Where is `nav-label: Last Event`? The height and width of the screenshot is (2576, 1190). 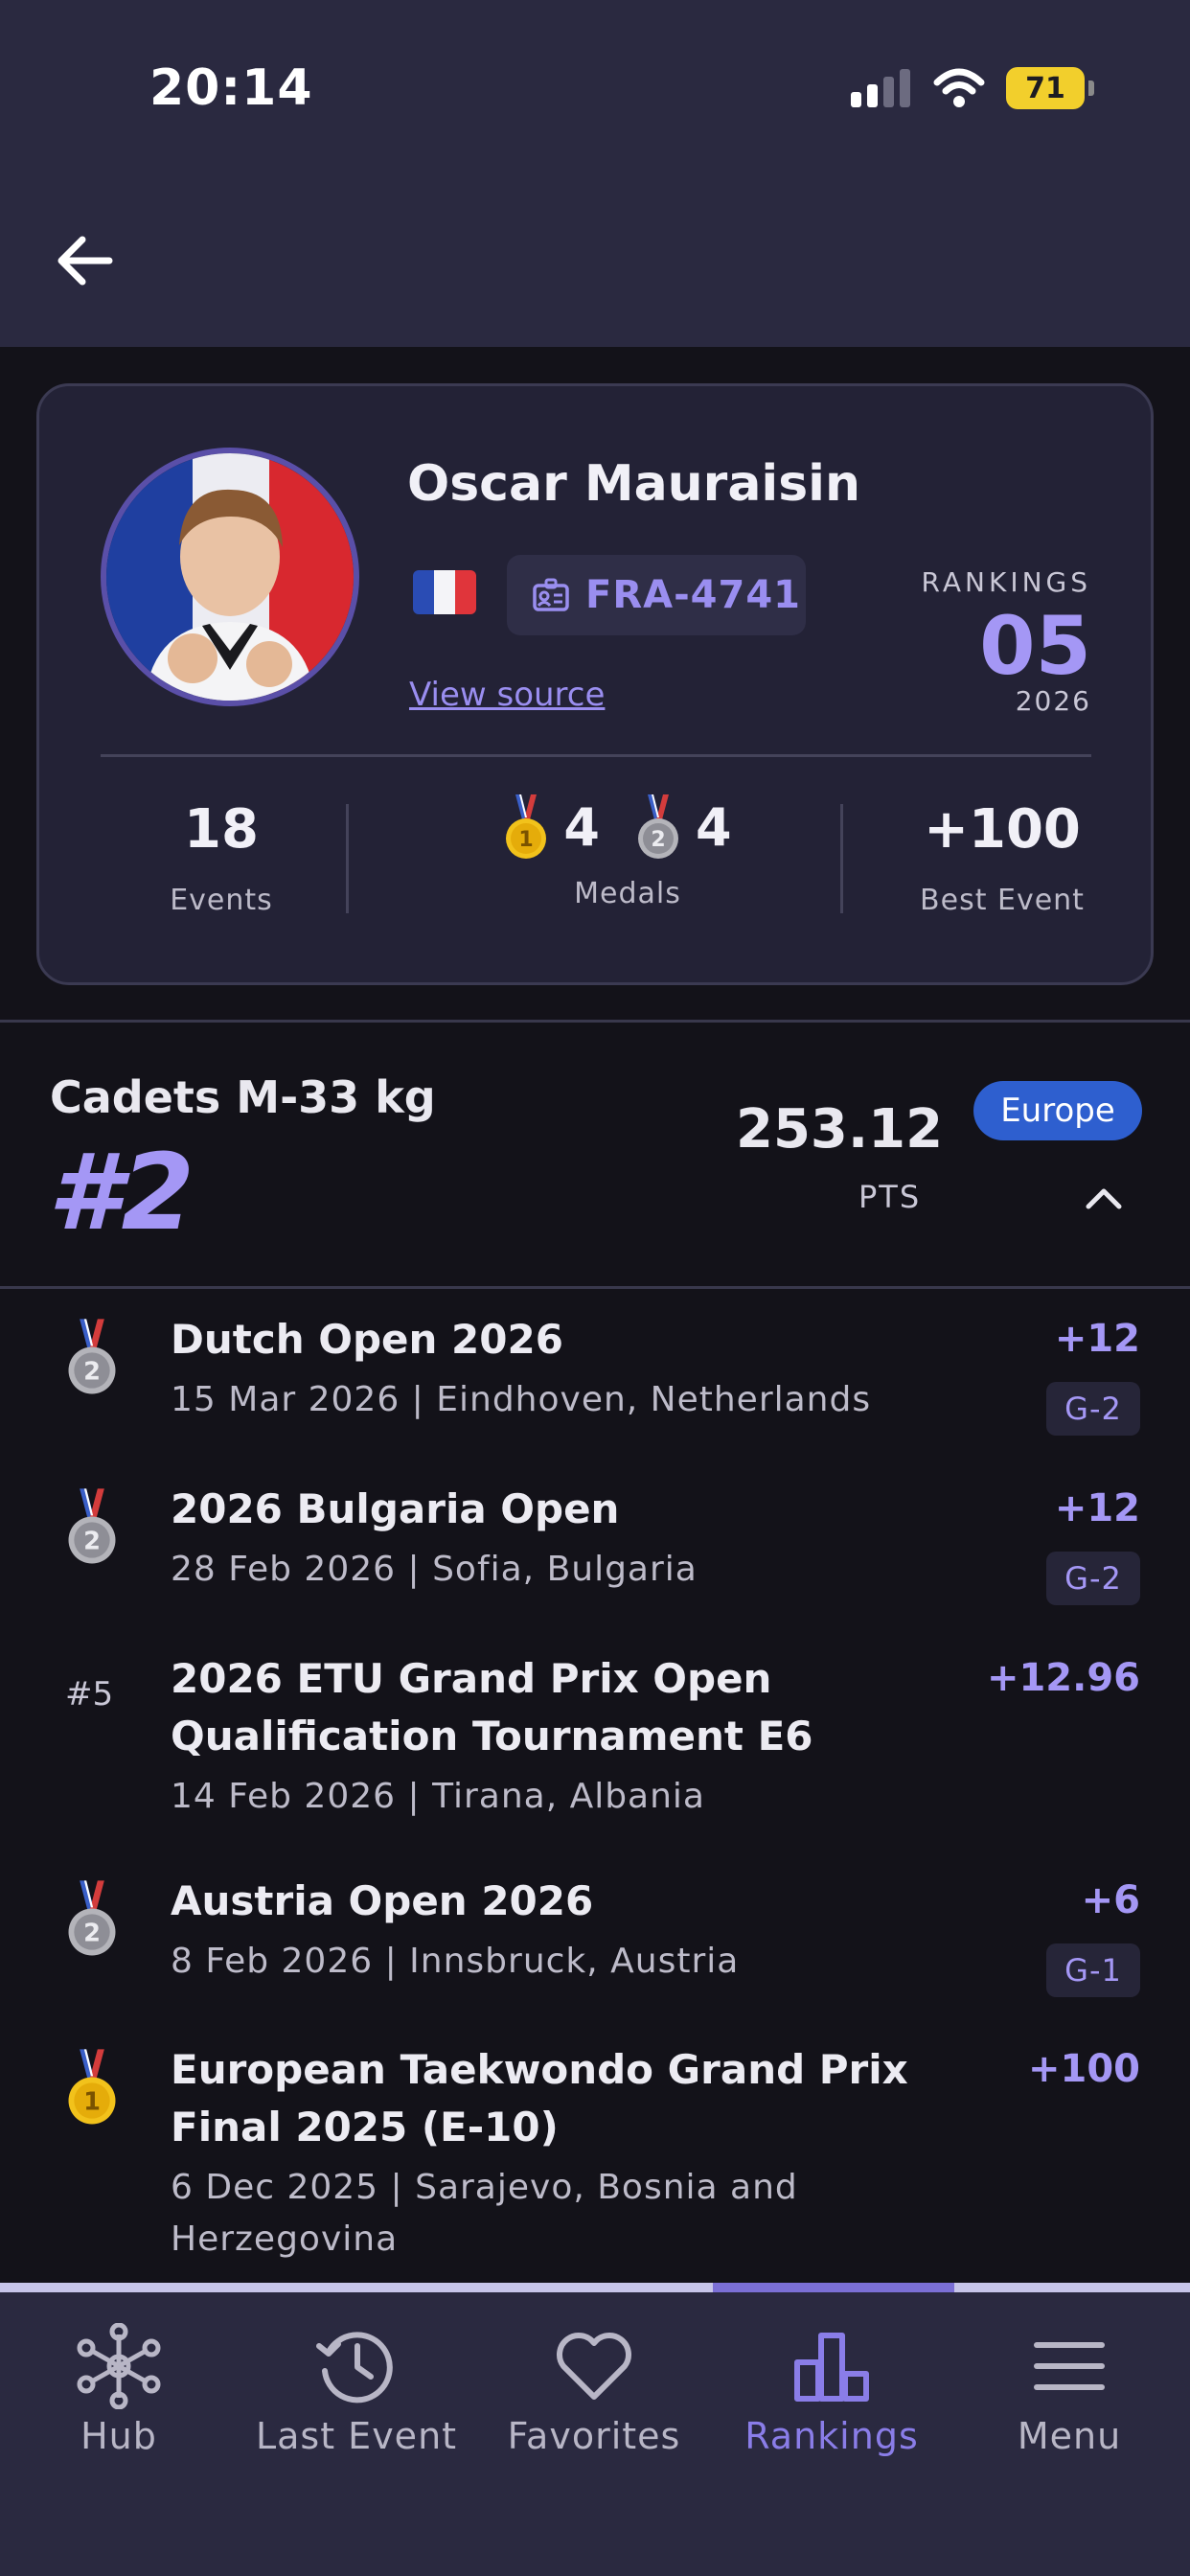
nav-label: Last Event is located at coordinates (357, 2436).